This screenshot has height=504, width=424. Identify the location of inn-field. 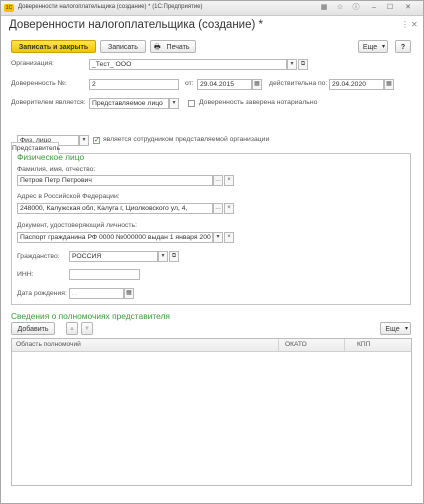
(104, 274).